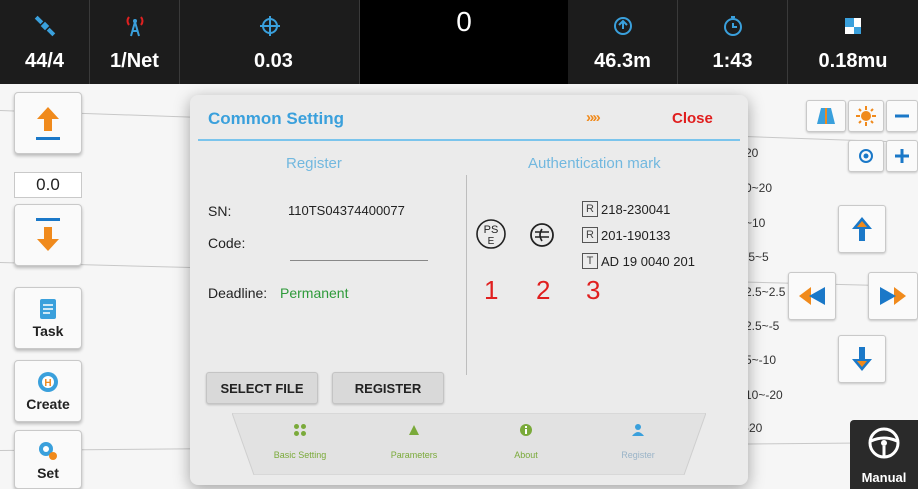  I want to click on mark-number: 2, so click(543, 290).